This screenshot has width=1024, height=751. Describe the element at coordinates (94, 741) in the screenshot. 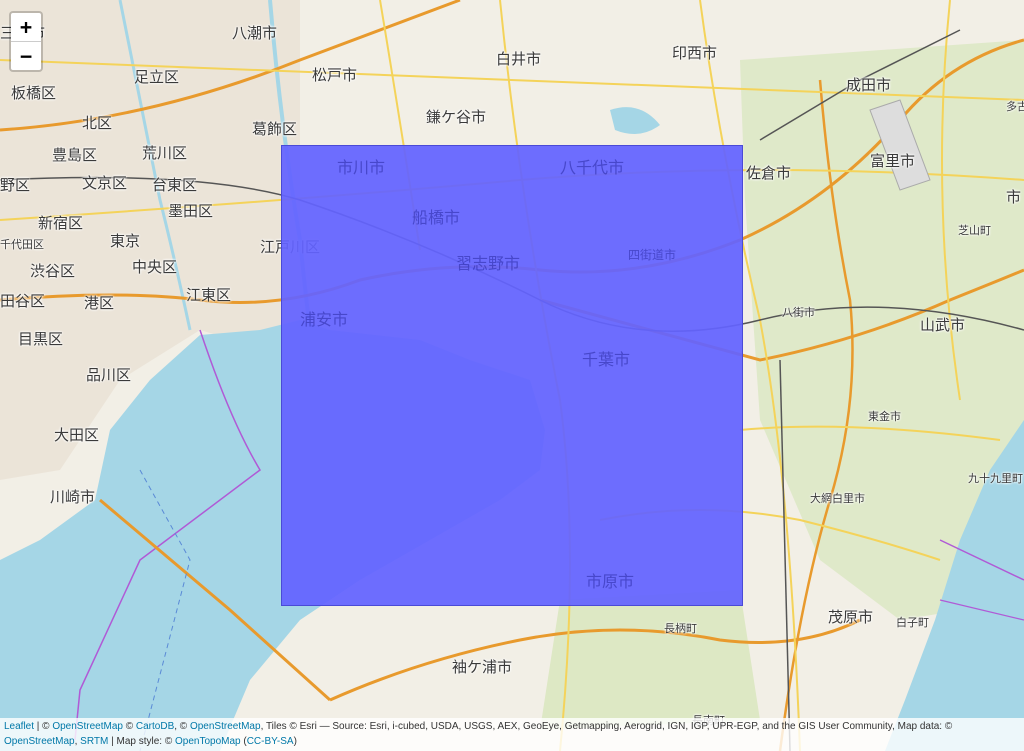

I see `srtm-link: SRTM` at that location.